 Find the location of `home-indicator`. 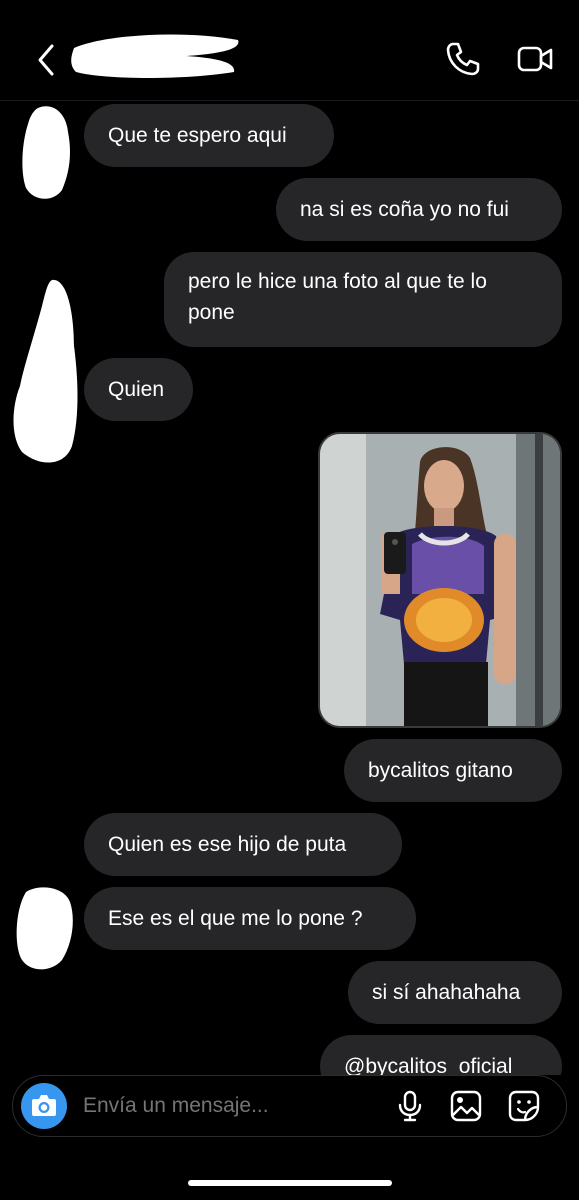

home-indicator is located at coordinates (290, 1183).